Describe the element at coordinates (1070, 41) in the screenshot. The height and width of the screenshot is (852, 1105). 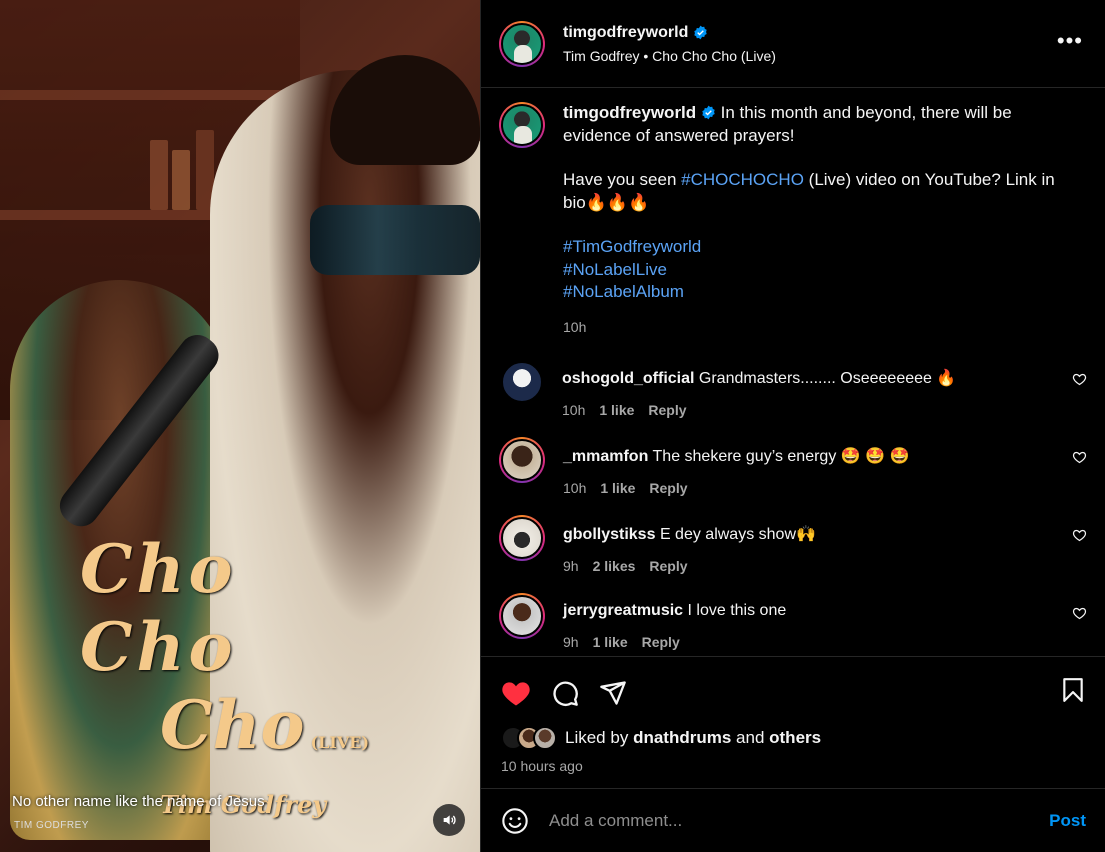
I see `more-options-icon: •••` at that location.